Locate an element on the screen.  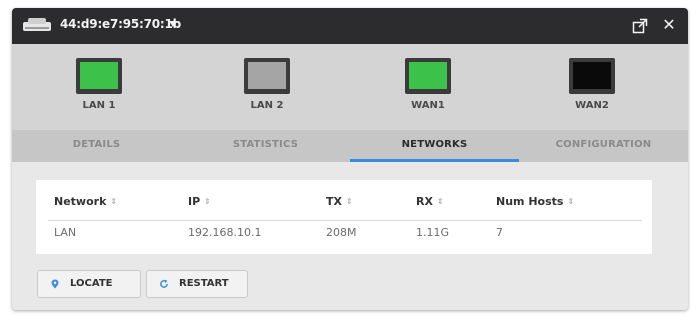
cell-network: LAN is located at coordinates (65, 232).